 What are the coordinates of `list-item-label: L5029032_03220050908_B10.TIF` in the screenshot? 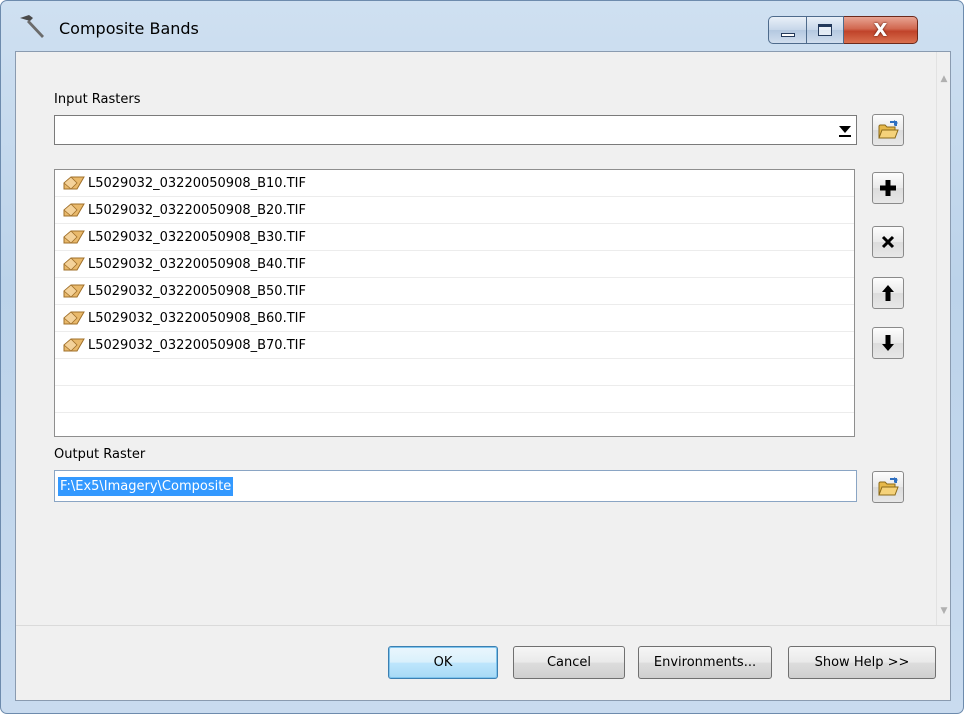 It's located at (197, 183).